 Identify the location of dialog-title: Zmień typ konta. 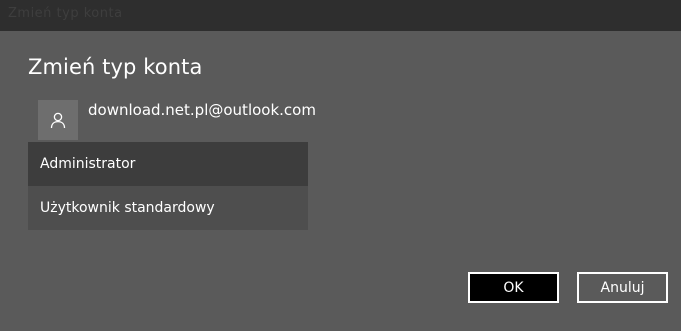
(115, 67).